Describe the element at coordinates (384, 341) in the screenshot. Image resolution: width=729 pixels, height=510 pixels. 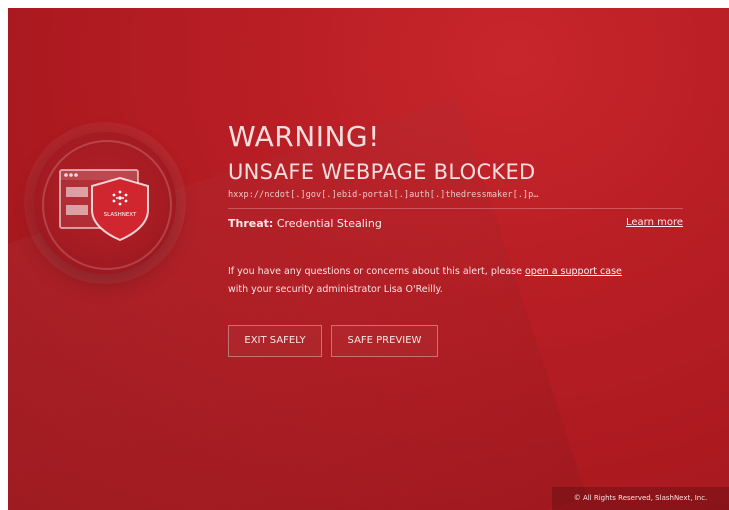
I see `safe-preview-button: SAFE PREVIEW` at that location.